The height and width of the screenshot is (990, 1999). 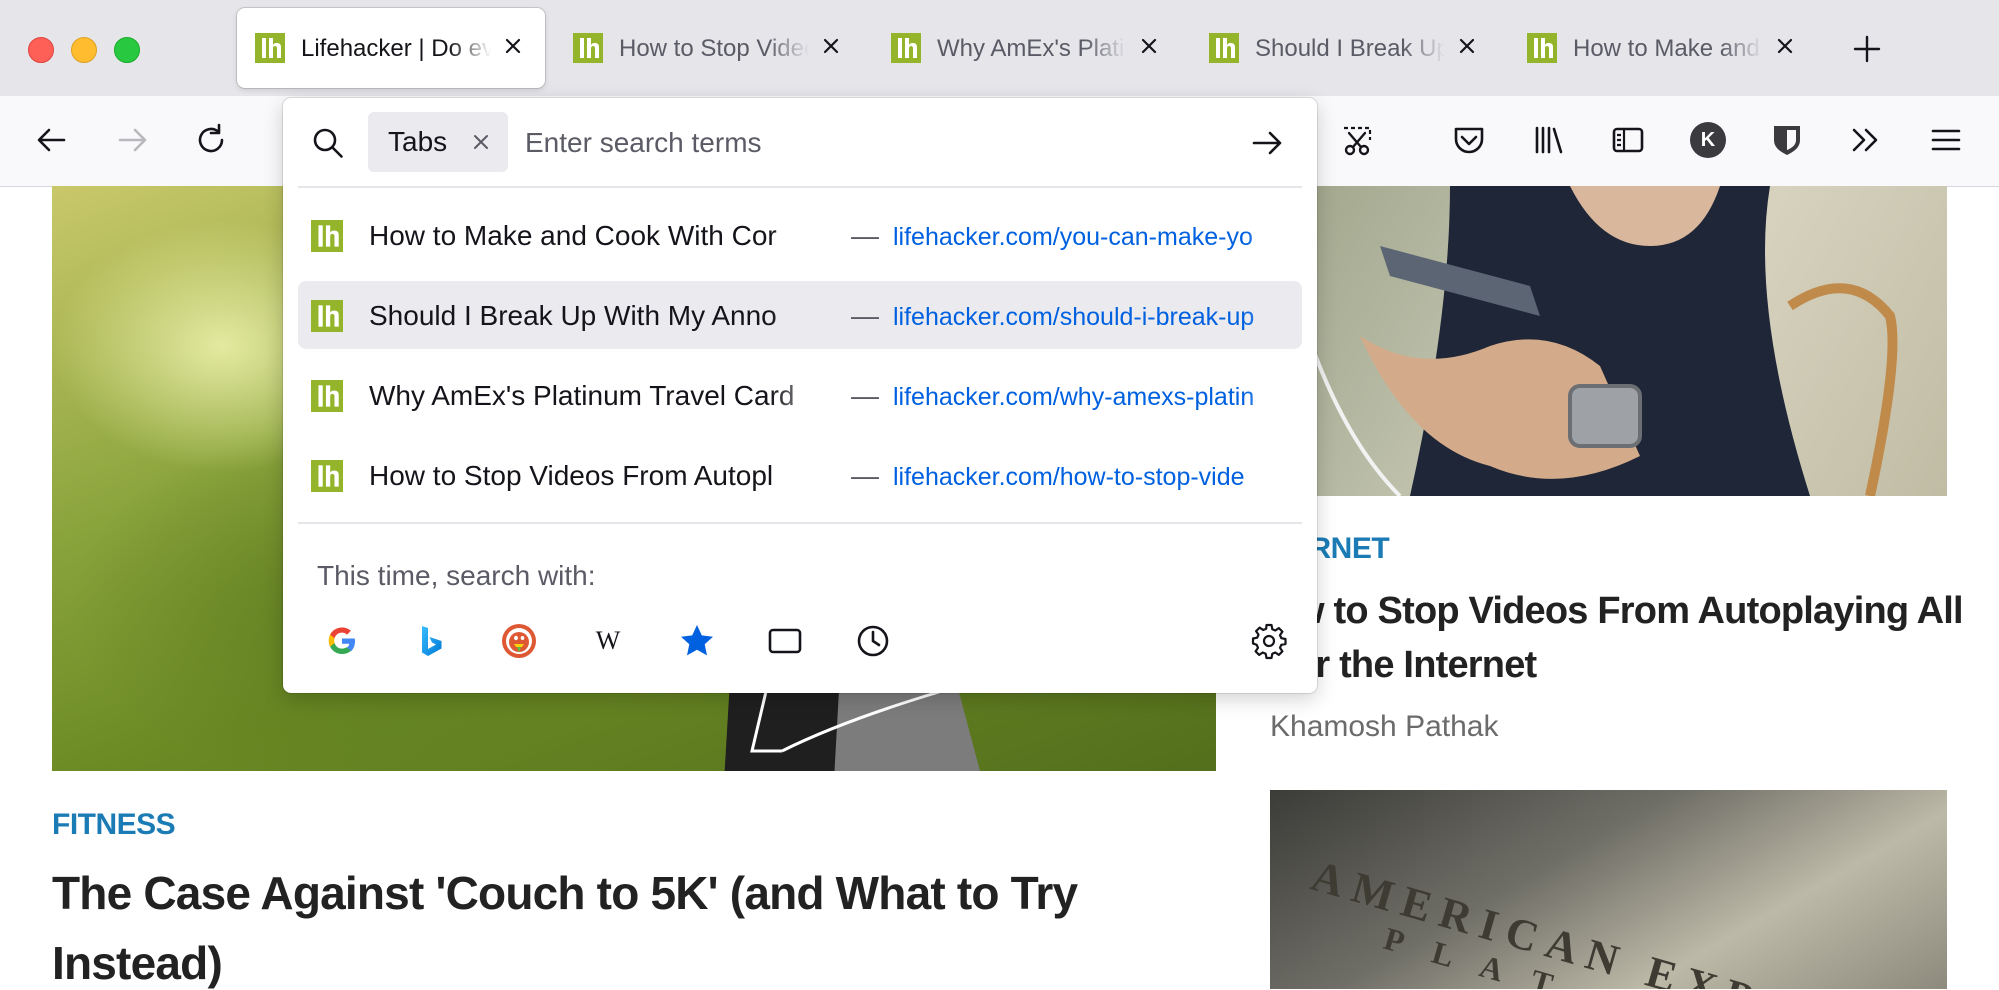 I want to click on chip-close-icon, so click(x=481, y=142).